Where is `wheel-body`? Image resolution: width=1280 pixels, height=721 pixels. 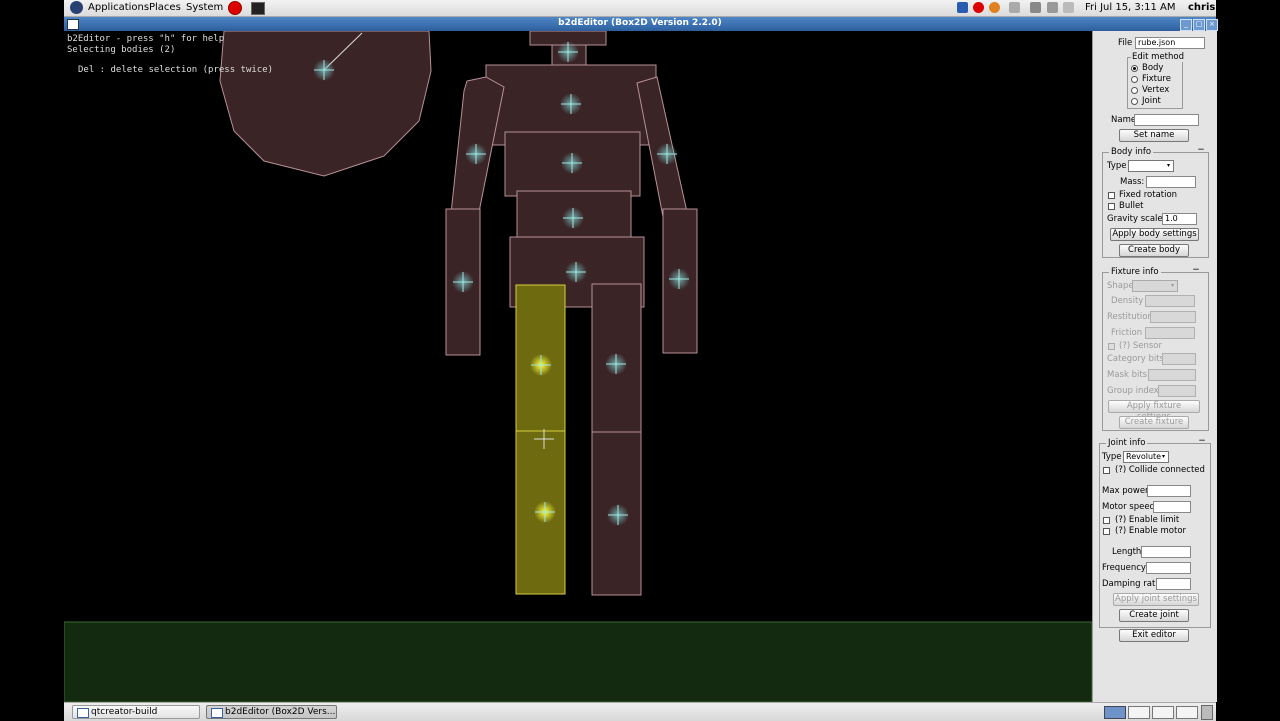
wheel-body is located at coordinates (325, 104).